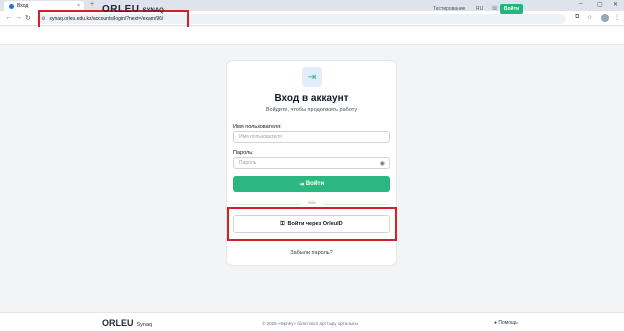 The width and height of the screenshot is (624, 331). What do you see at coordinates (311, 137) in the screenshot?
I see `username-input: Имя пользователя` at bounding box center [311, 137].